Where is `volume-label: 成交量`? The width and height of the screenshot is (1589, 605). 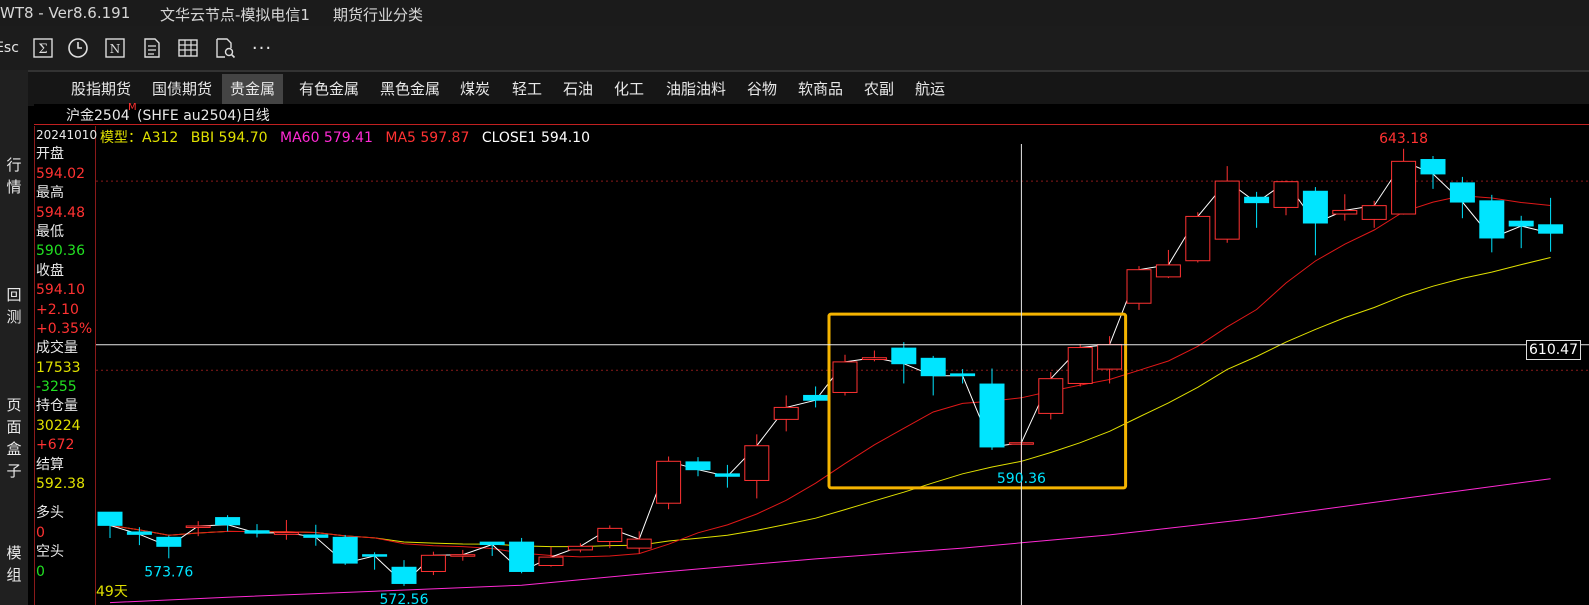
volume-label: 成交量 is located at coordinates (57, 348).